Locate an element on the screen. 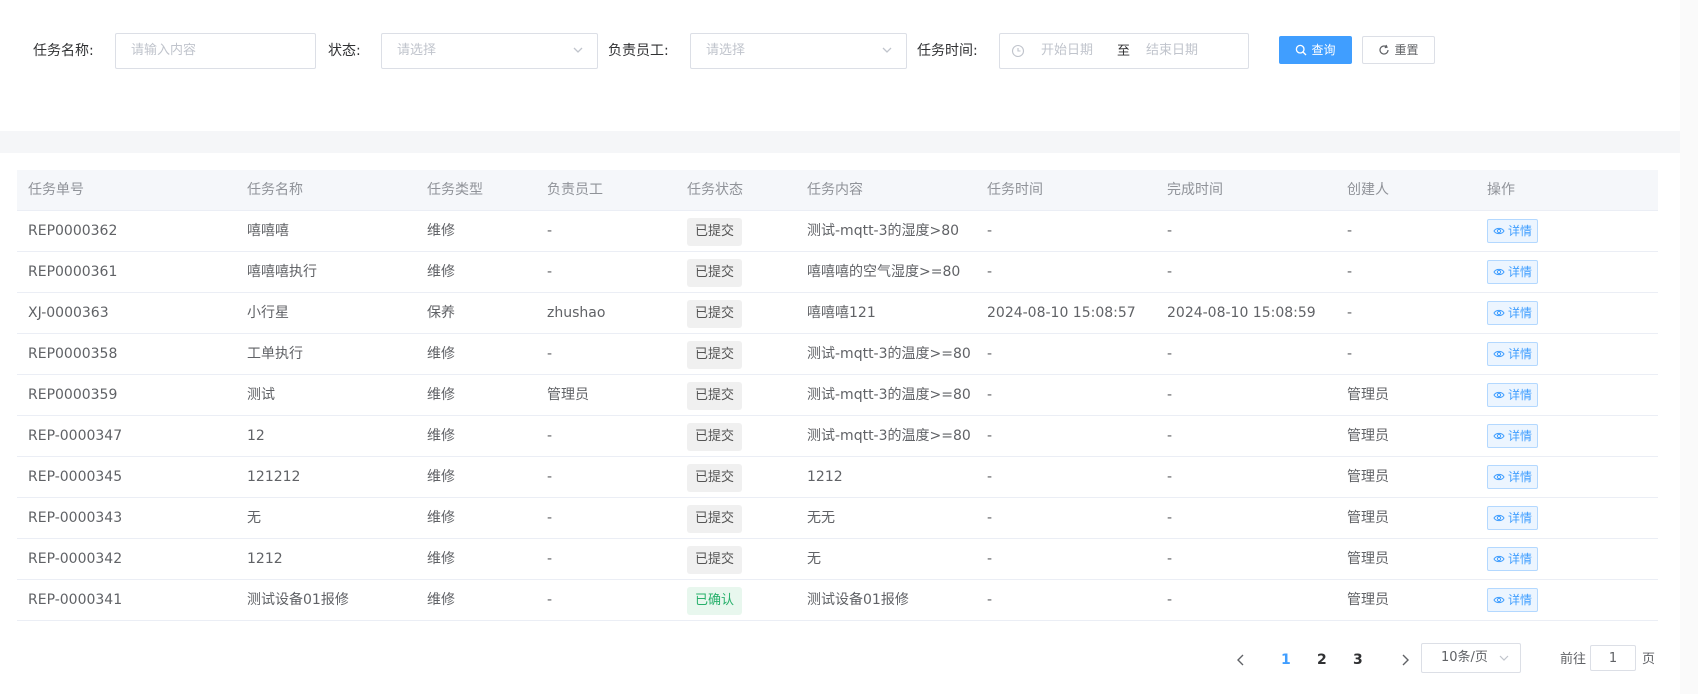 Image resolution: width=1698 pixels, height=694 pixels. task-name-cell: 小行星 is located at coordinates (268, 313).